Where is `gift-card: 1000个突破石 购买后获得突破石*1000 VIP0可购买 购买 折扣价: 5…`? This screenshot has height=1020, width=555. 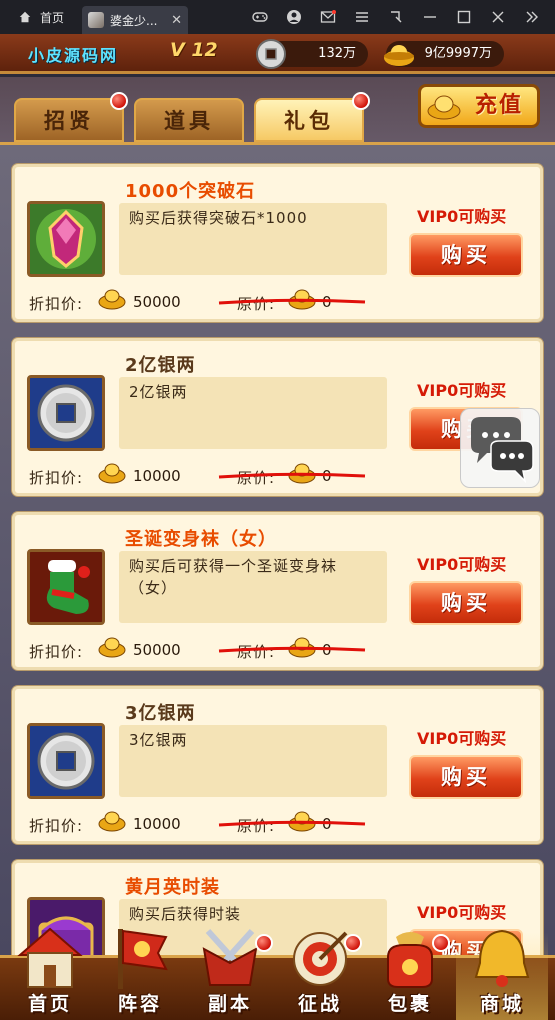 gift-card: 1000个突破石 购买后获得突破石*1000 VIP0可购买 购买 折扣价: 5… is located at coordinates (277, 243).